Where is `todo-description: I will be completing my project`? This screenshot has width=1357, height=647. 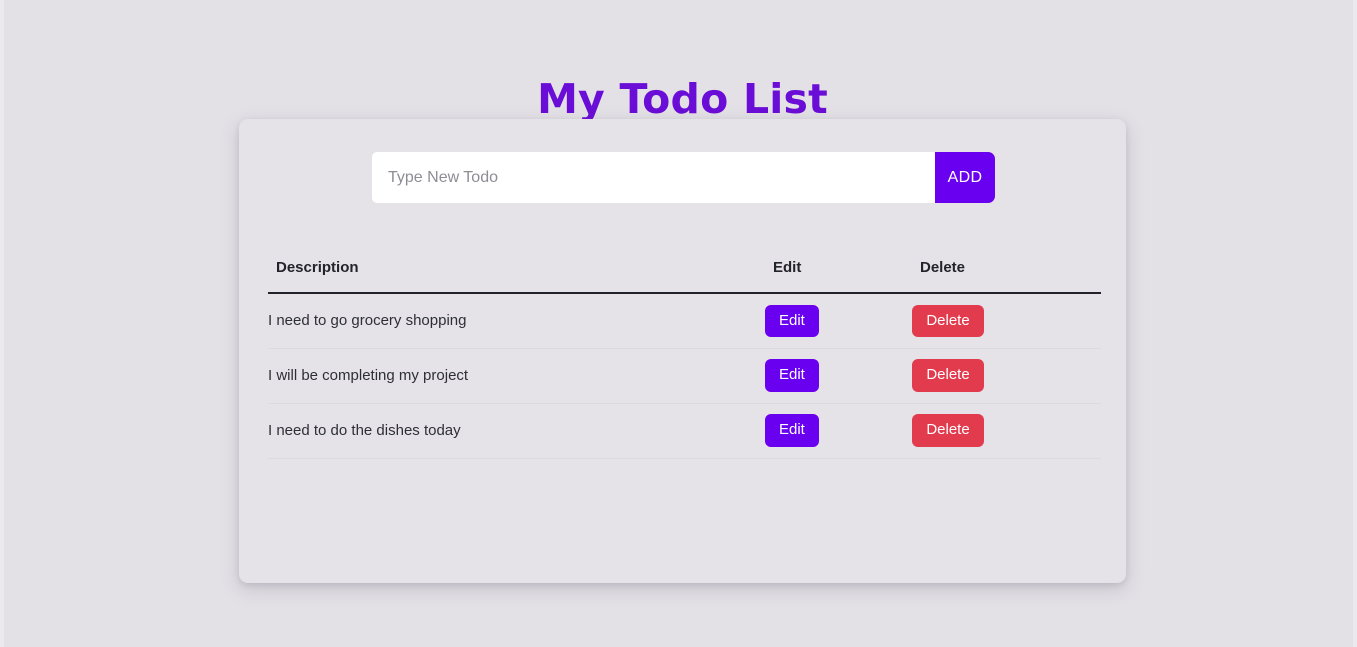 todo-description: I will be completing my project is located at coordinates (516, 376).